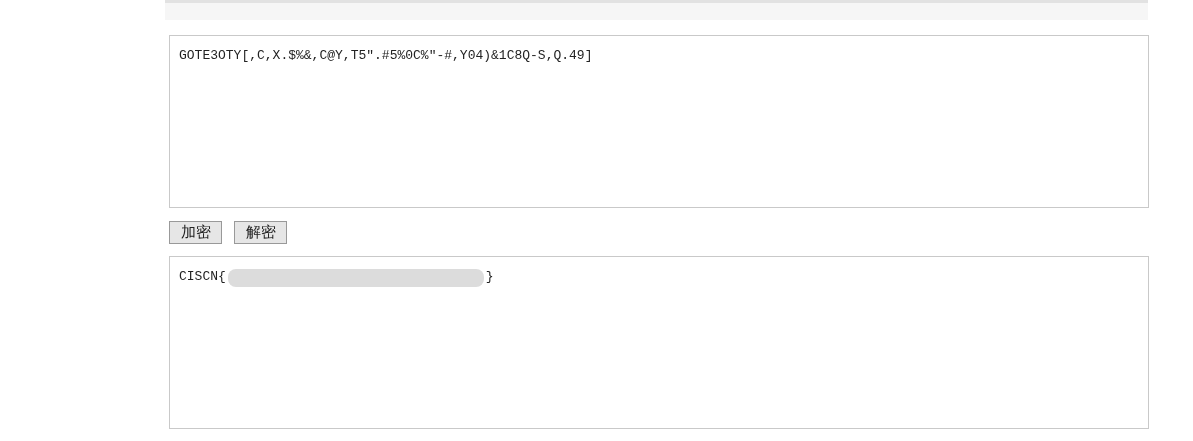 Image resolution: width=1193 pixels, height=441 pixels. Describe the element at coordinates (260, 232) in the screenshot. I see `action-button: 解密` at that location.